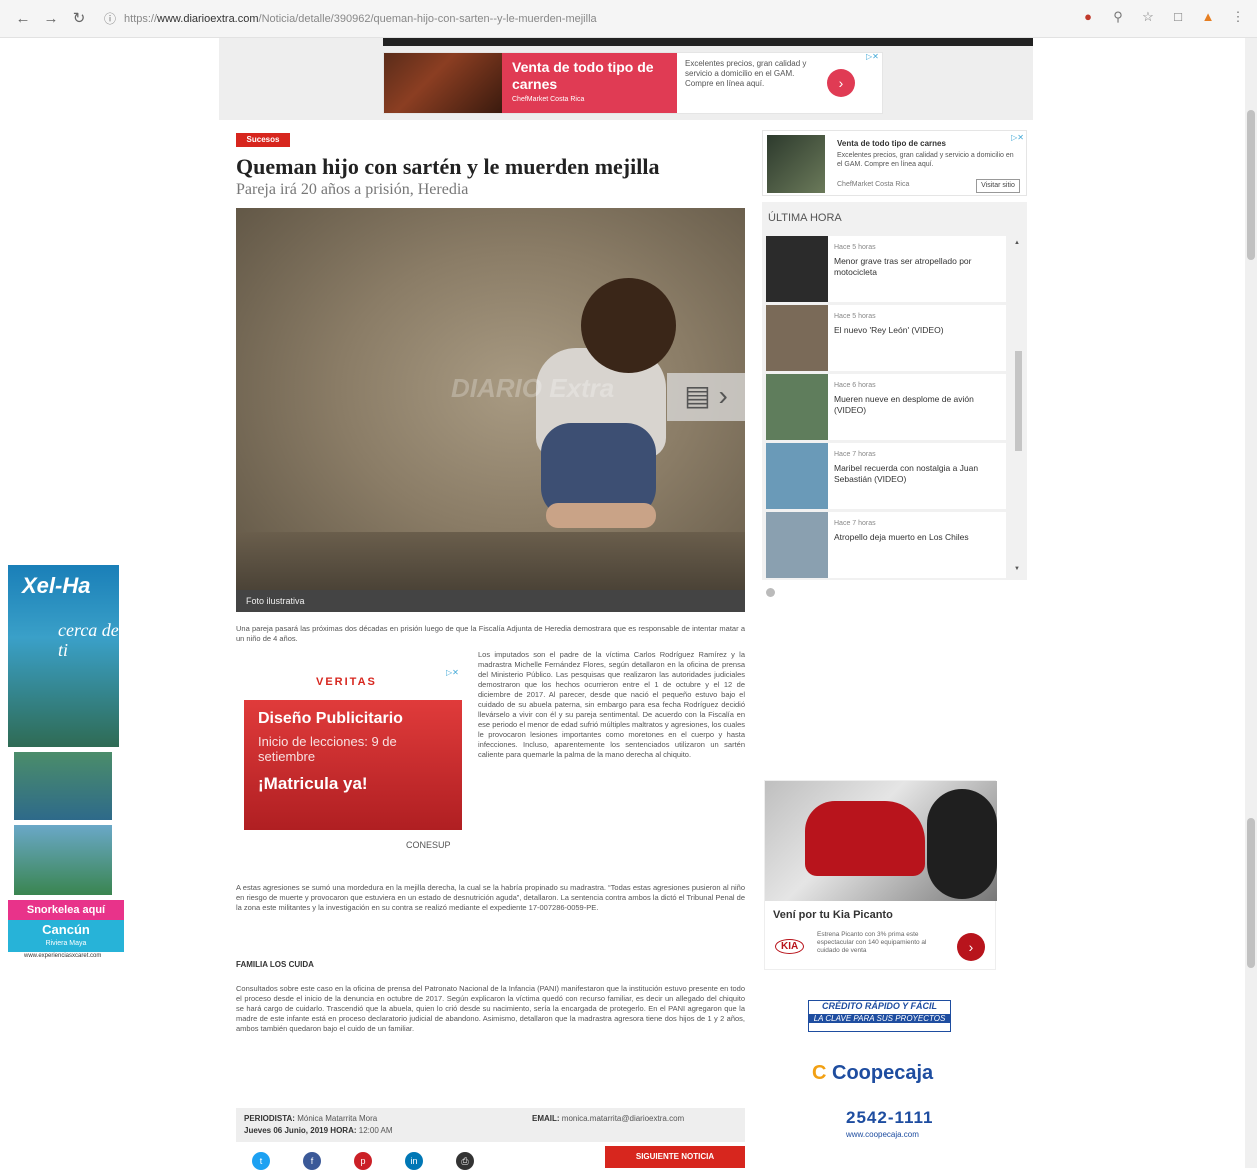 Image resolution: width=1257 pixels, height=1170 pixels. Describe the element at coordinates (833, 915) in the screenshot. I see `ad-title: Vení por tu Kia Picanto` at that location.